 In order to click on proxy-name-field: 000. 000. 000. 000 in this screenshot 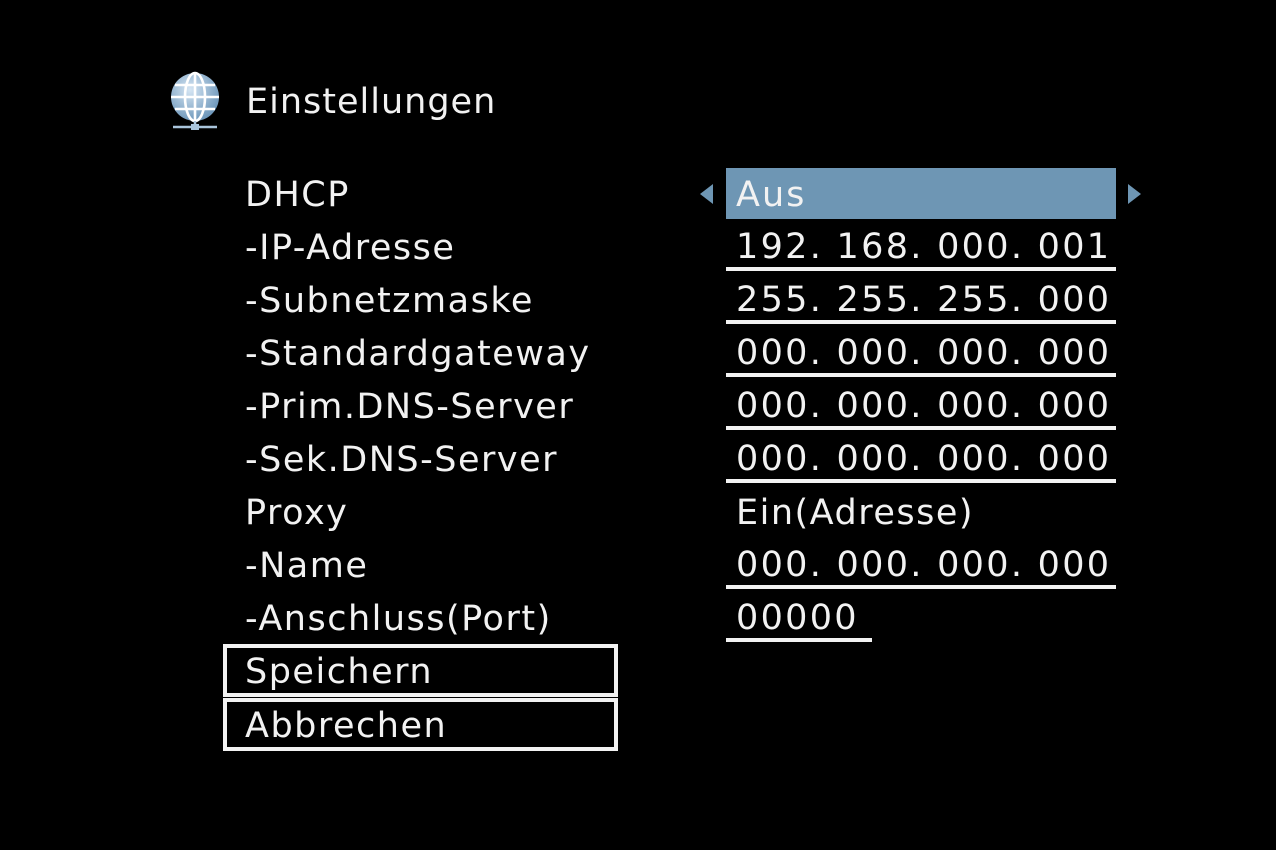, I will do `click(921, 567)`.